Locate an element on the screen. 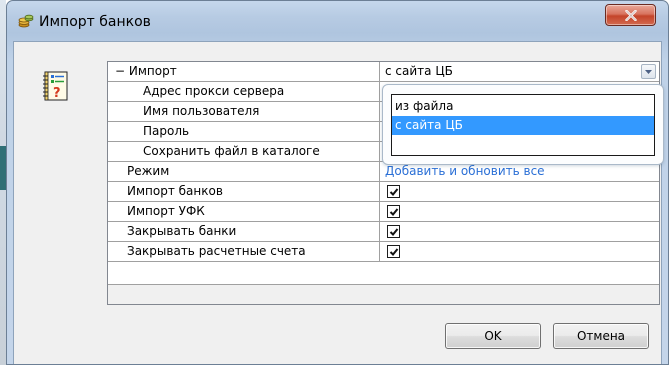 The width and height of the screenshot is (669, 365). grid-row-import-ufk: Импорт УФК is located at coordinates (383, 212).